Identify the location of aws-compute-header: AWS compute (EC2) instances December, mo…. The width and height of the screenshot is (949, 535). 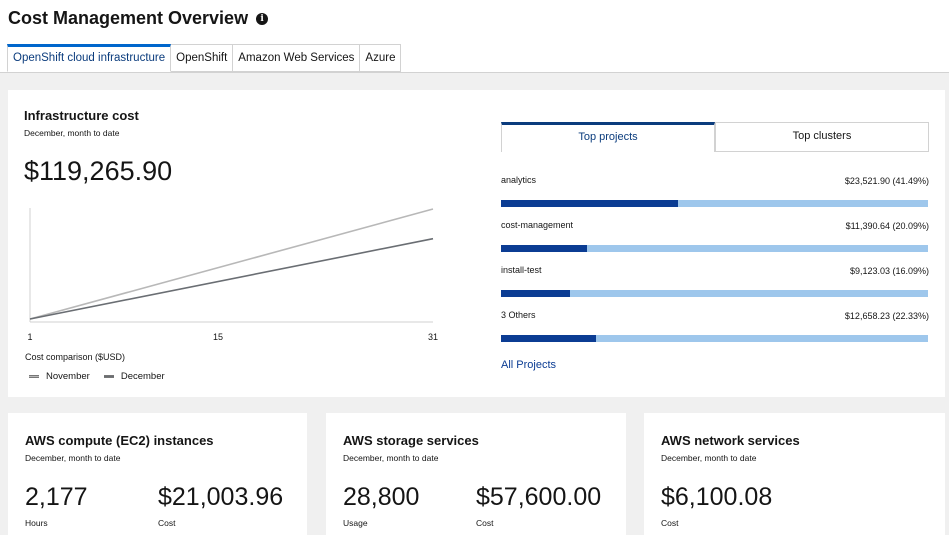
(119, 448).